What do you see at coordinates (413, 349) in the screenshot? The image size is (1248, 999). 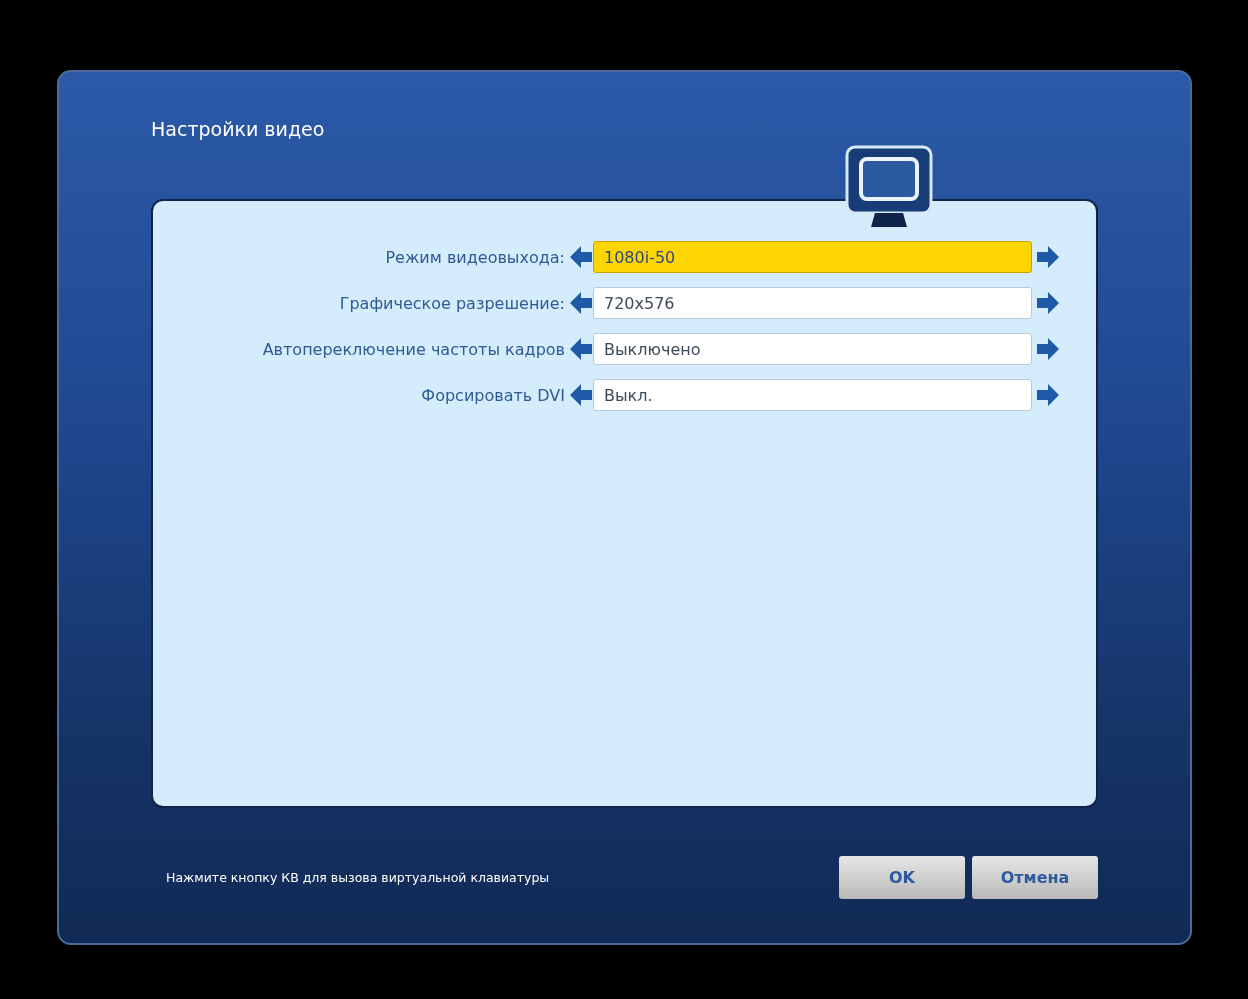 I see `setting-label: Автопереключение частоты кадров` at bounding box center [413, 349].